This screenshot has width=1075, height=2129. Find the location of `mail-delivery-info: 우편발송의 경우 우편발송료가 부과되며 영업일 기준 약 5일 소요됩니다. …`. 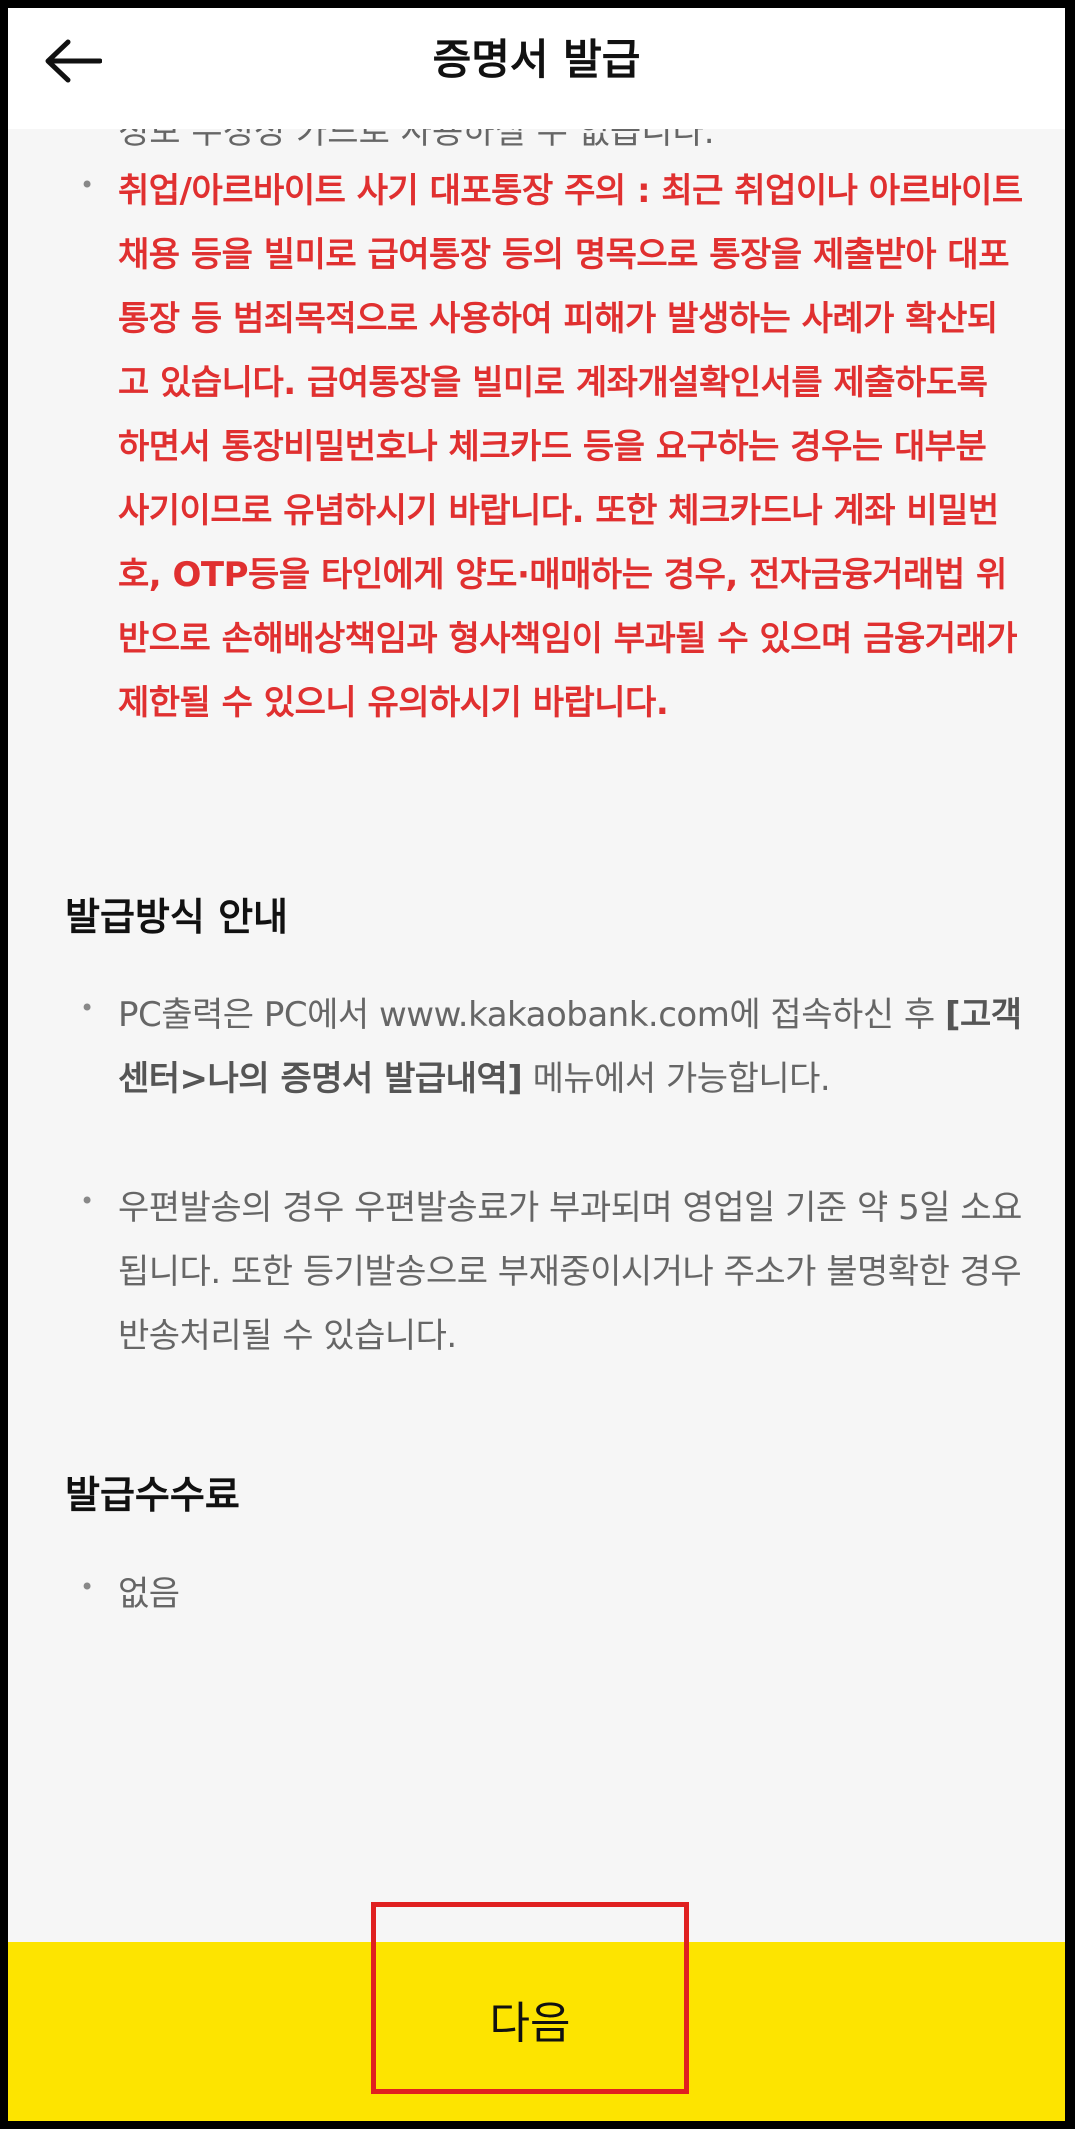

mail-delivery-info: 우편발송의 경우 우편발송료가 부과되며 영업일 기준 약 5일 소요됩니다. … is located at coordinates (570, 1272).